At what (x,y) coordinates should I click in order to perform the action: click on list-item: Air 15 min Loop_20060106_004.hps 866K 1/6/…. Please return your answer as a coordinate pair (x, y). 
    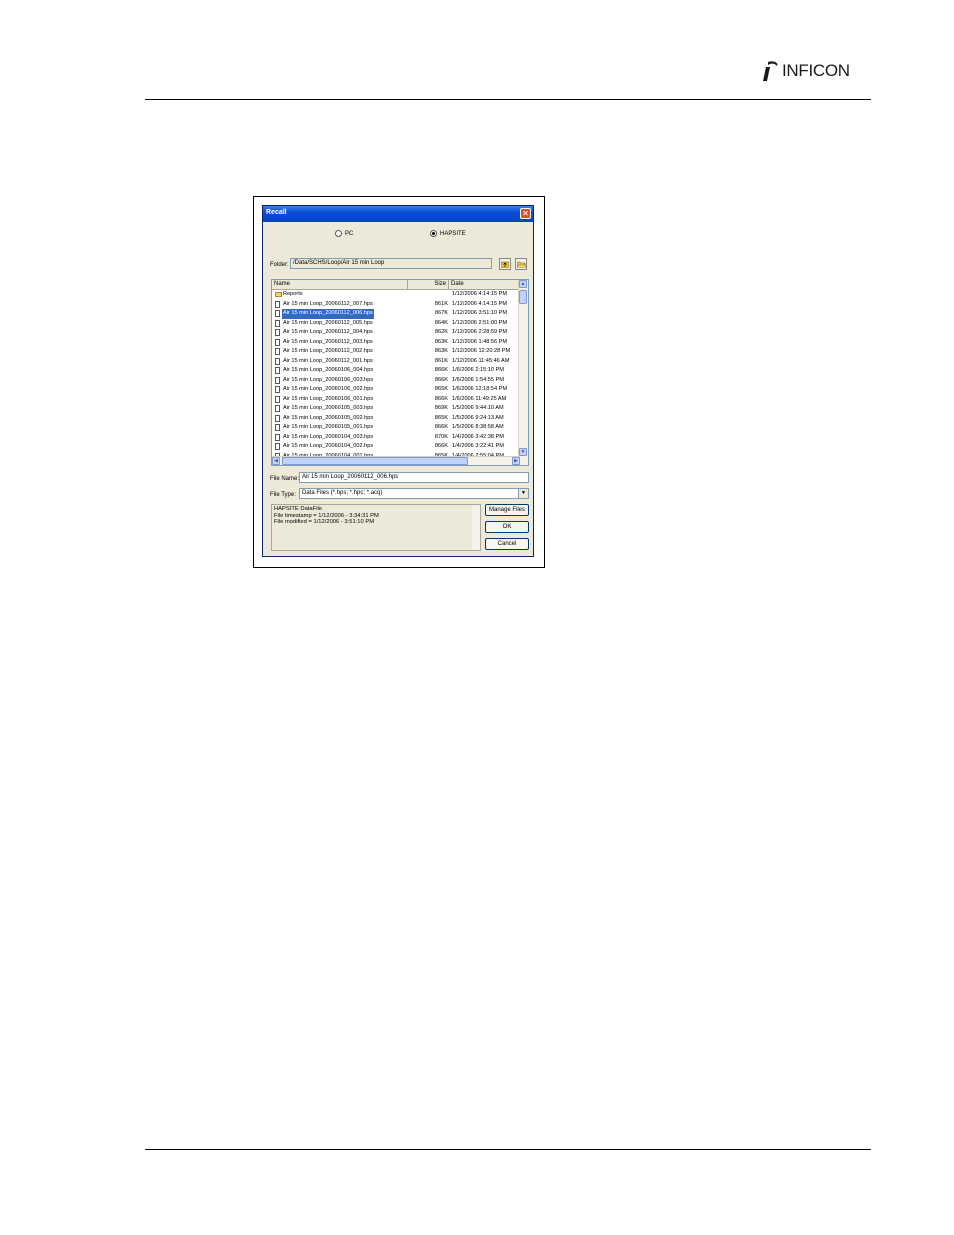
    Looking at the image, I should click on (396, 371).